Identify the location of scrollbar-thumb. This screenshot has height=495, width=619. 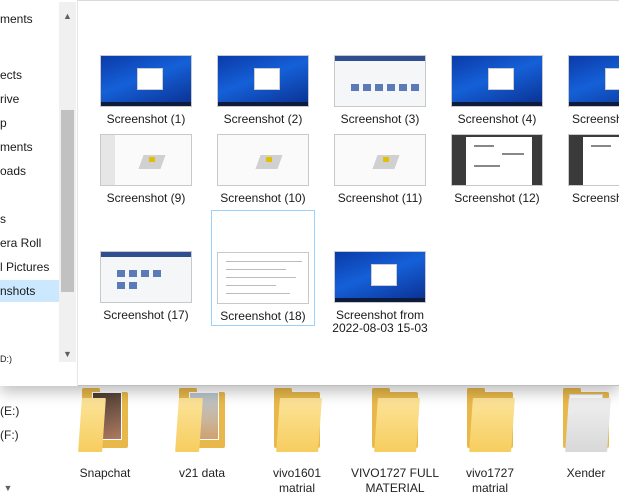
(67, 201).